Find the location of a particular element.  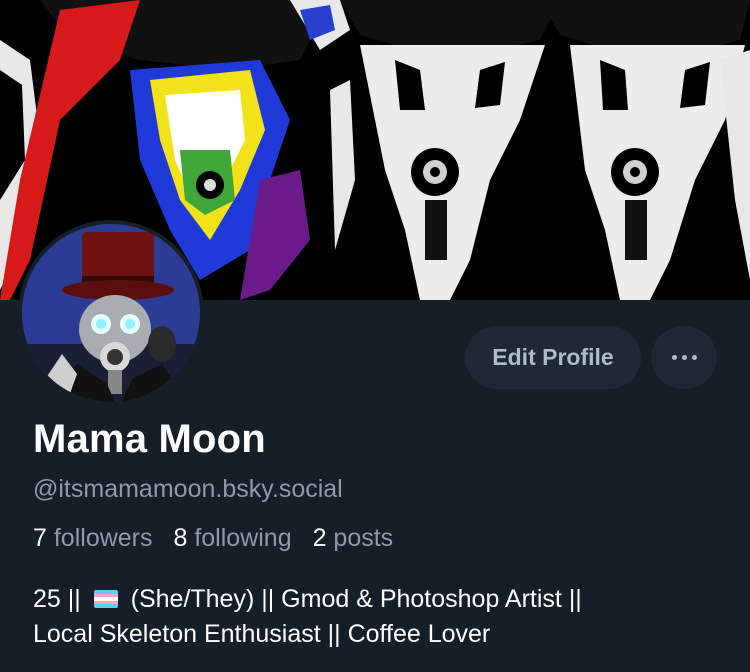

following-label: following is located at coordinates (243, 538).